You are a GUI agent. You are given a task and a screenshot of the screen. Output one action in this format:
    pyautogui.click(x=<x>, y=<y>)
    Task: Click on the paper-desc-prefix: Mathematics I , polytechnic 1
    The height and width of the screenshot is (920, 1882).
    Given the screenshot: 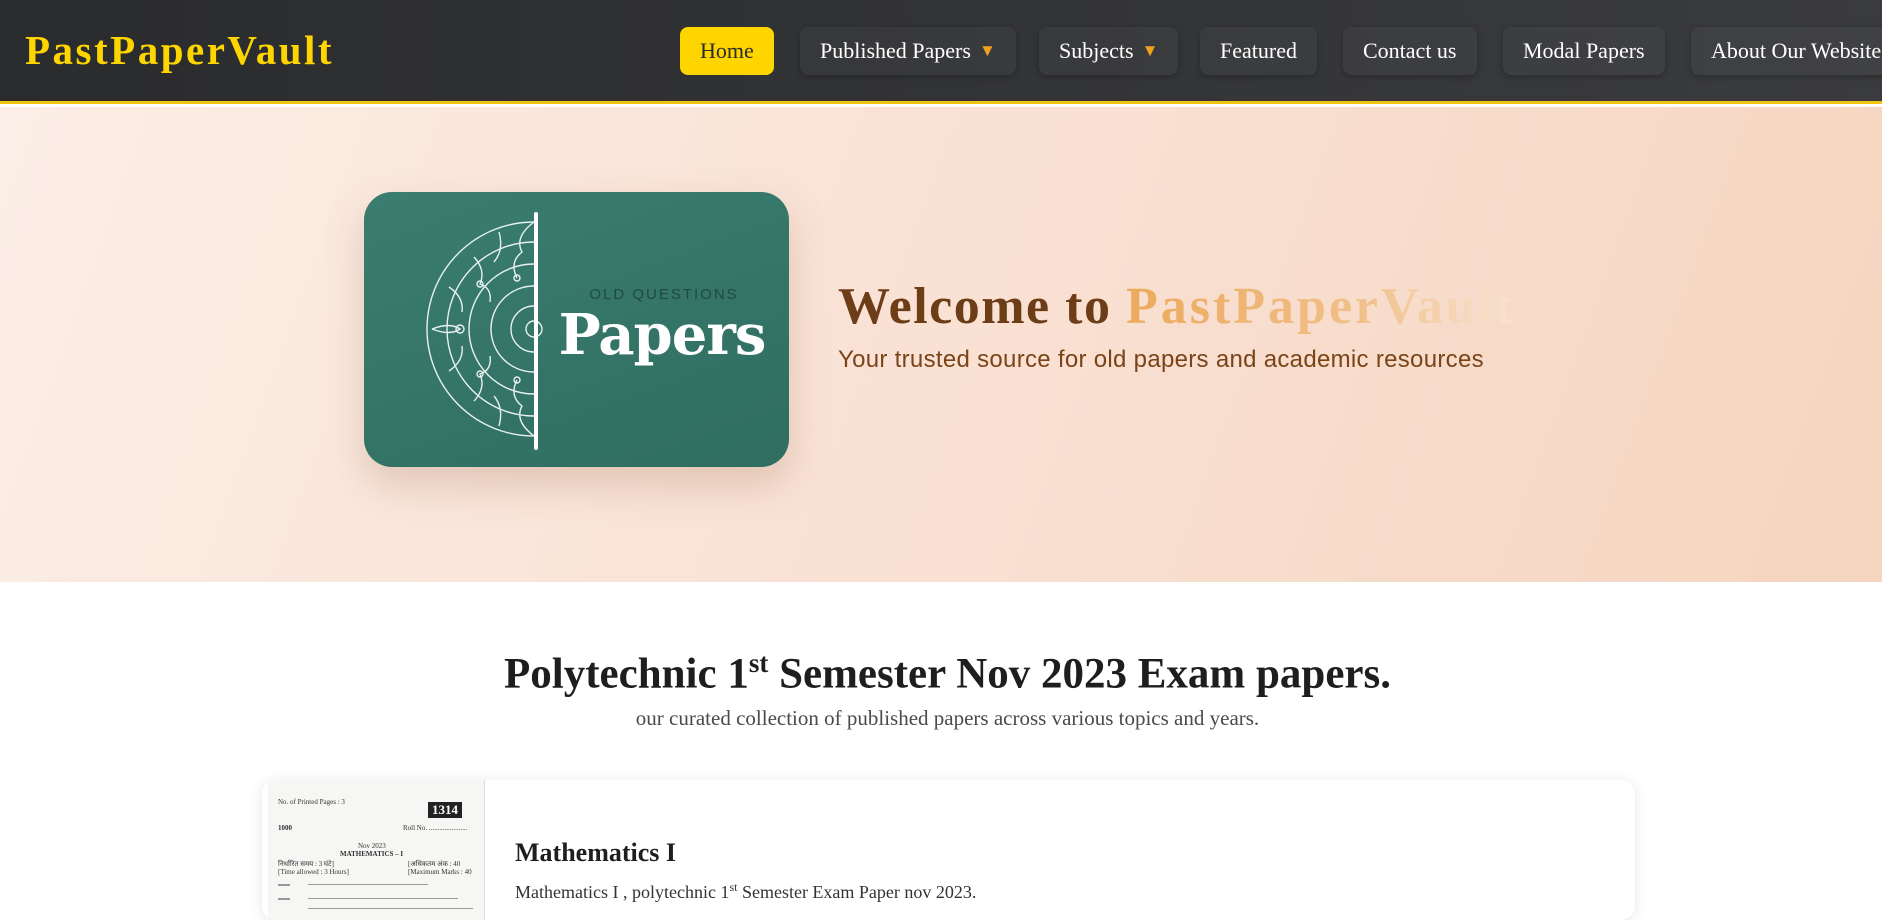 What is the action you would take?
    pyautogui.click(x=622, y=892)
    